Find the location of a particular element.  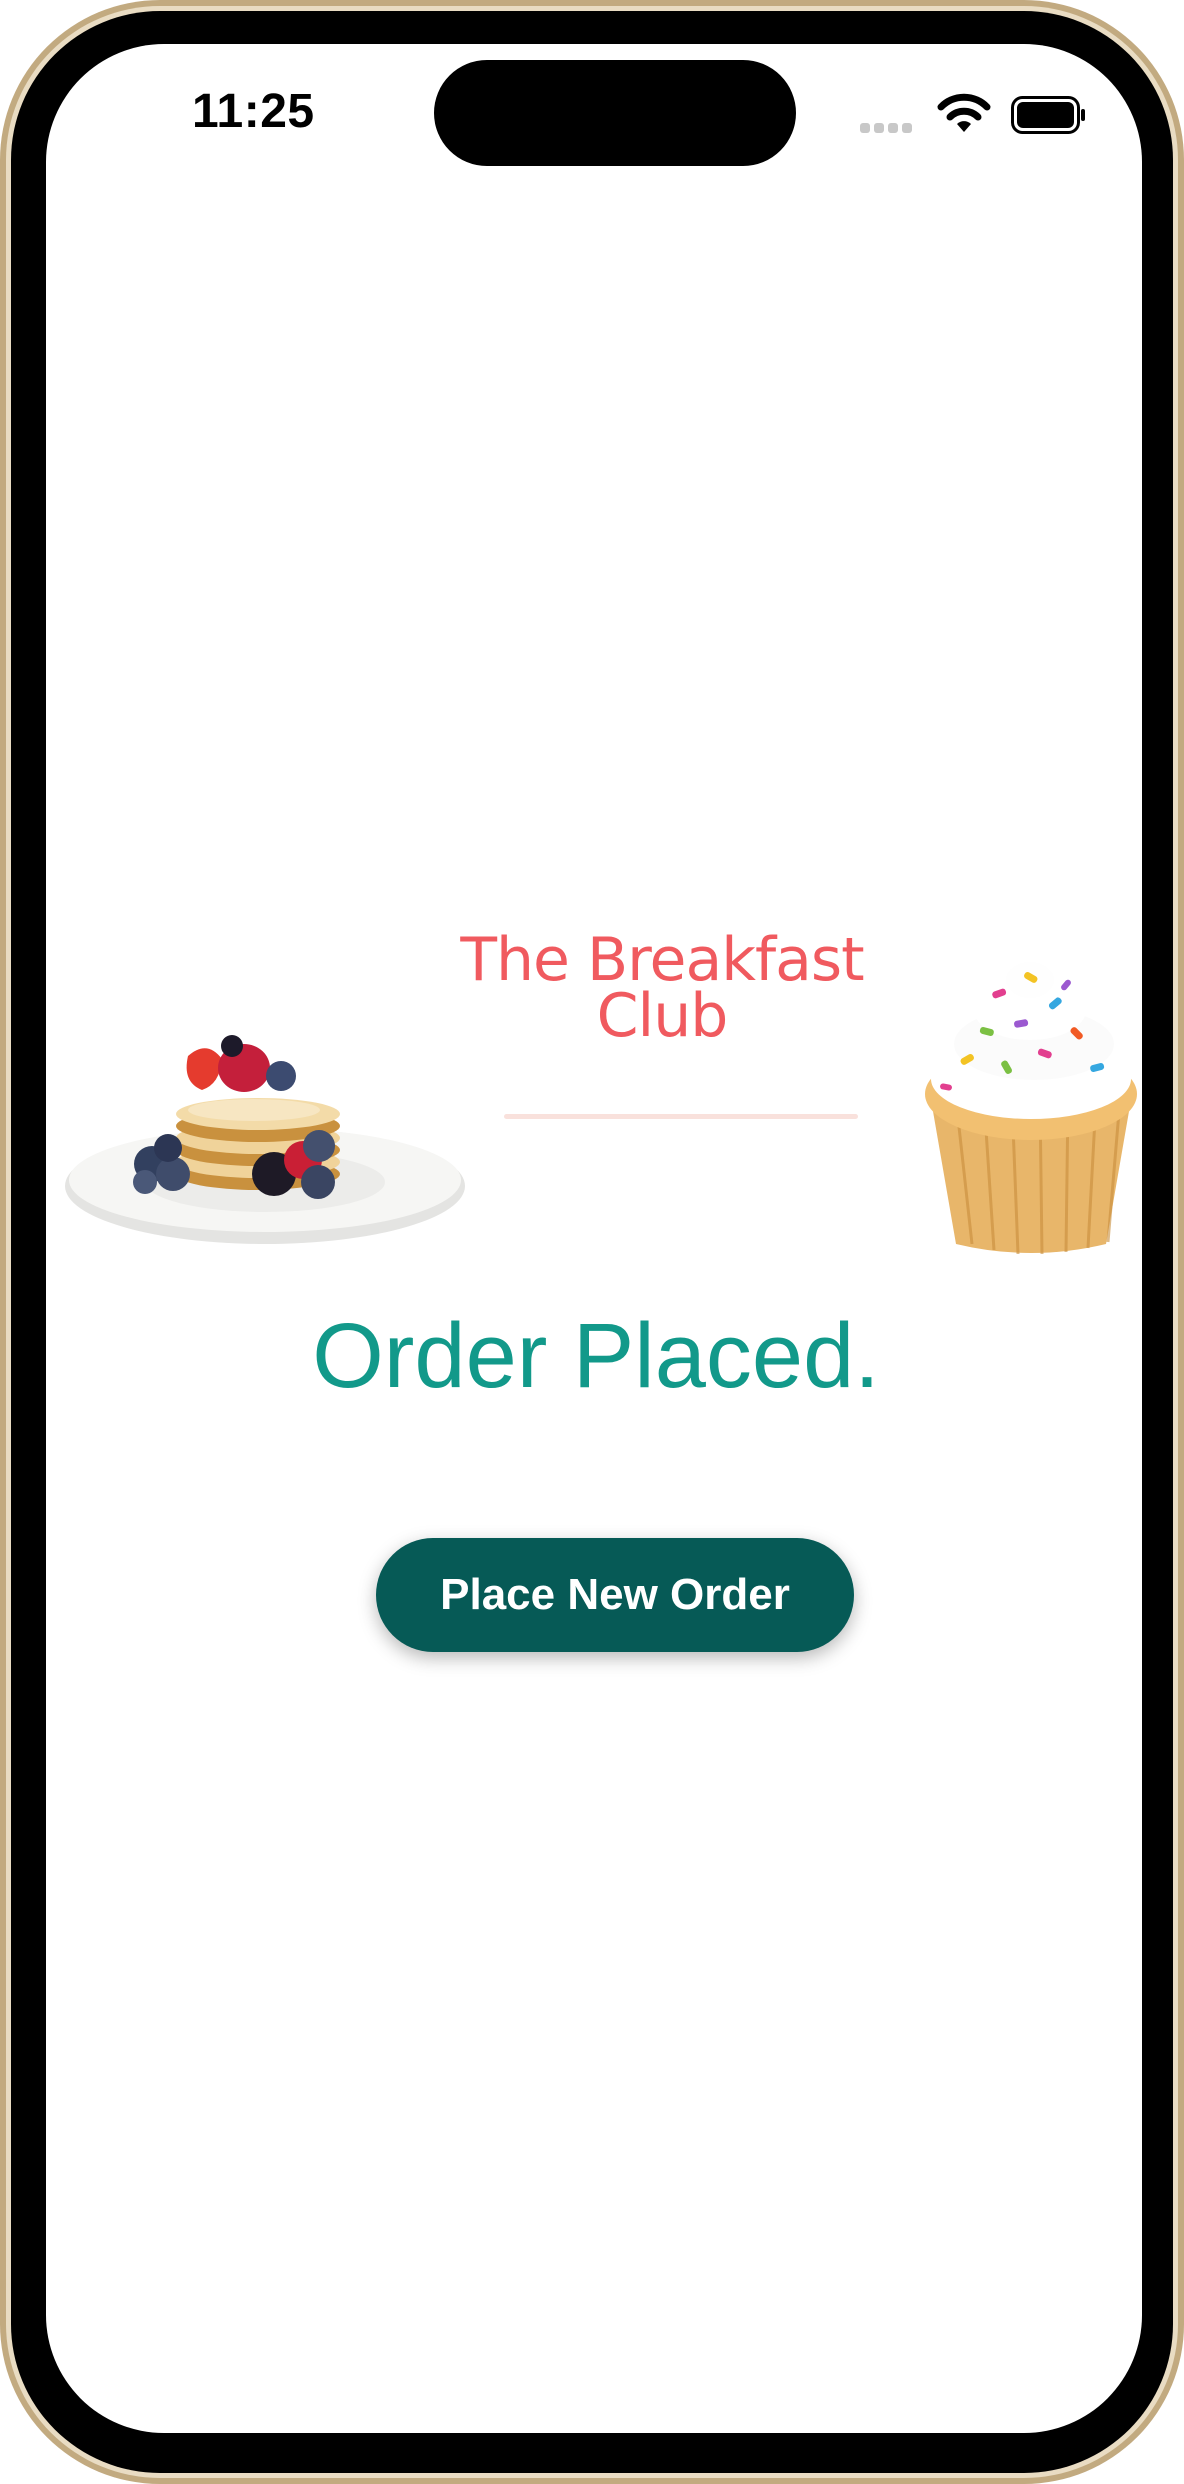

pancake-stack-image is located at coordinates (265, 1139).